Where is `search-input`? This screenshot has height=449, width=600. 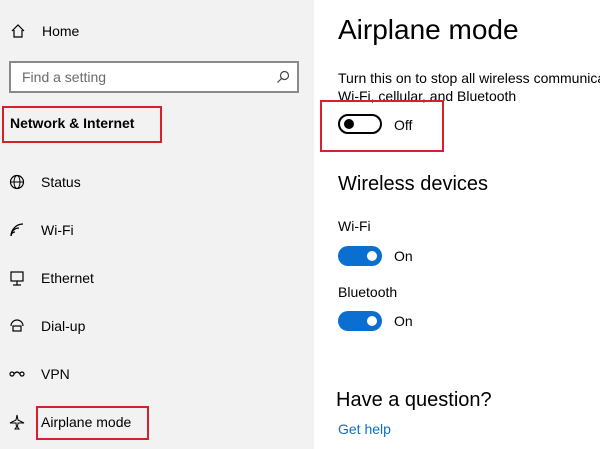
search-input is located at coordinates (136, 77).